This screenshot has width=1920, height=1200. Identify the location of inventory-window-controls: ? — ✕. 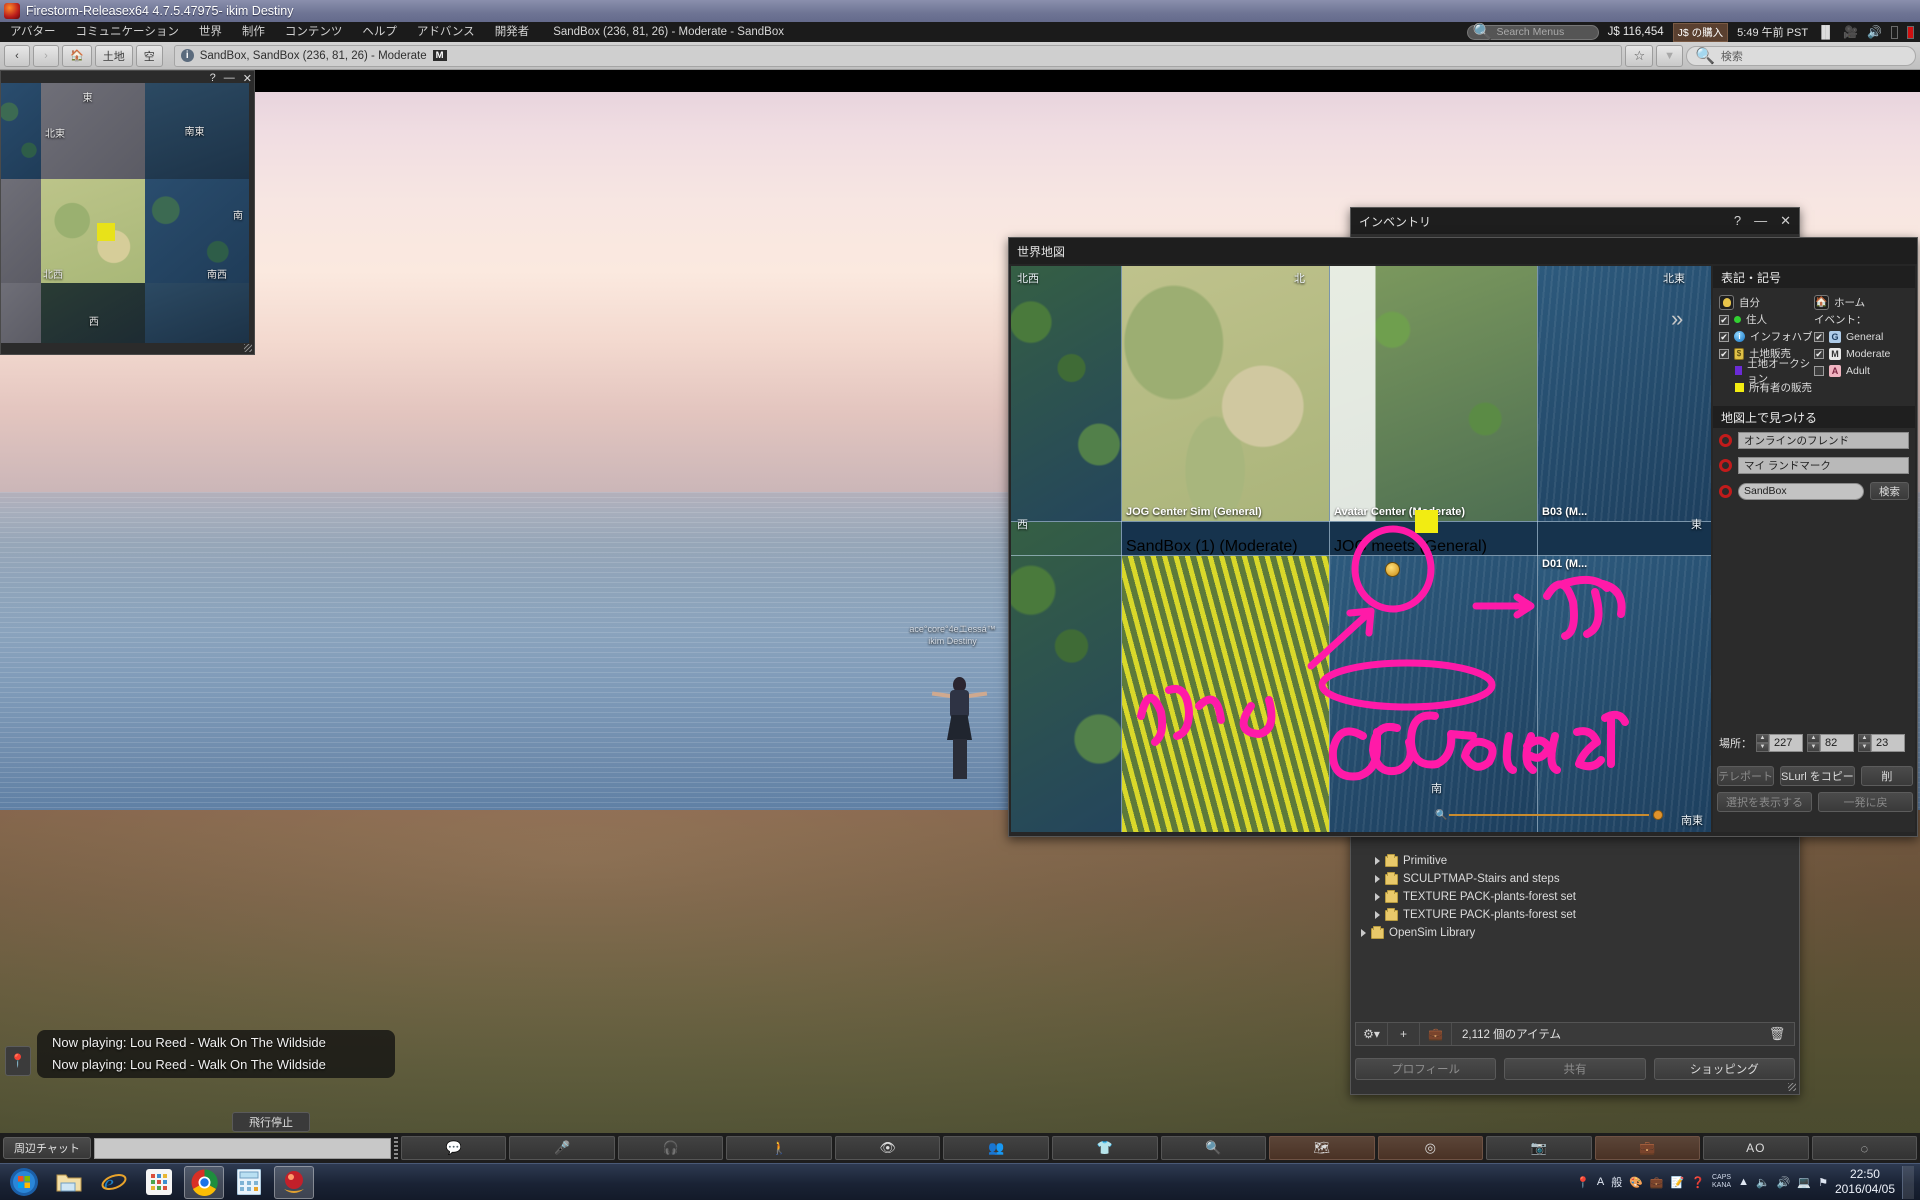
(1762, 221).